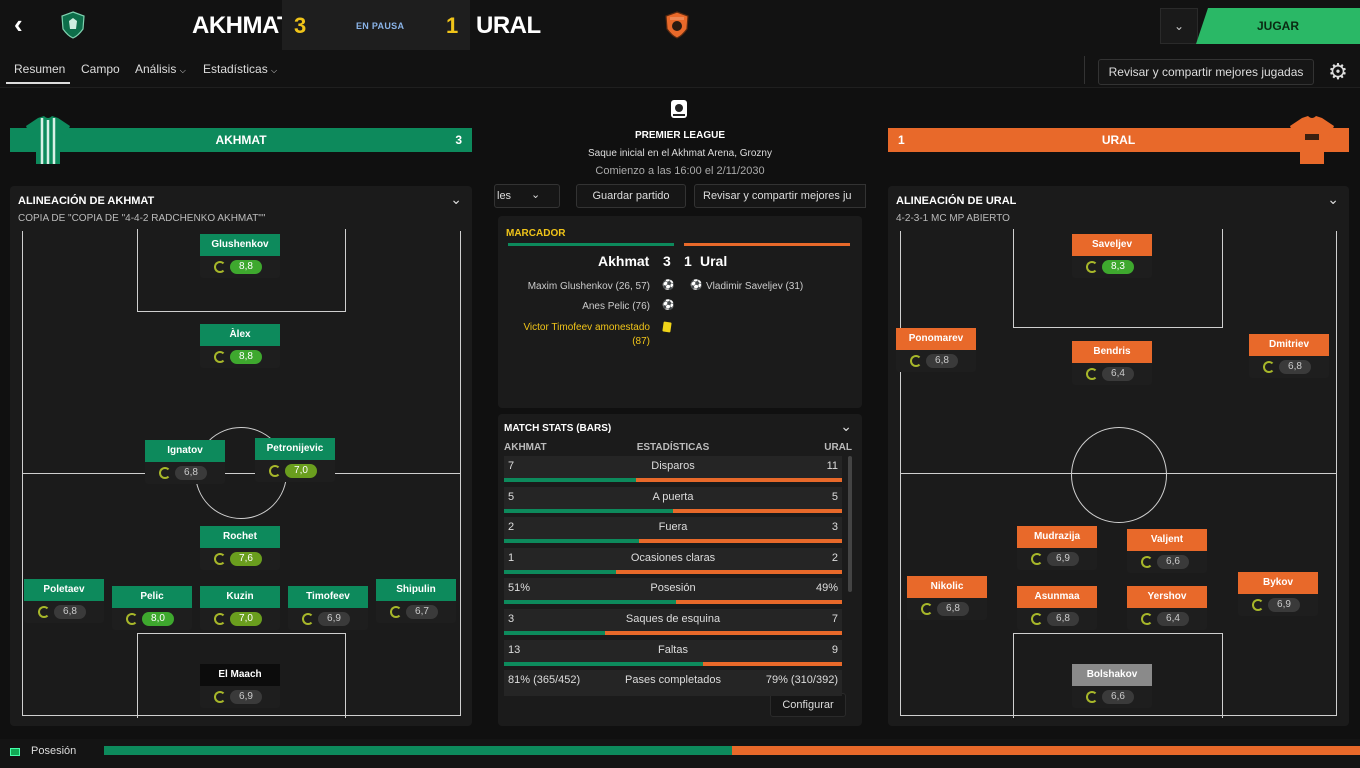 This screenshot has height=768, width=1360. I want to click on stat-away-value: 5, so click(834, 496).